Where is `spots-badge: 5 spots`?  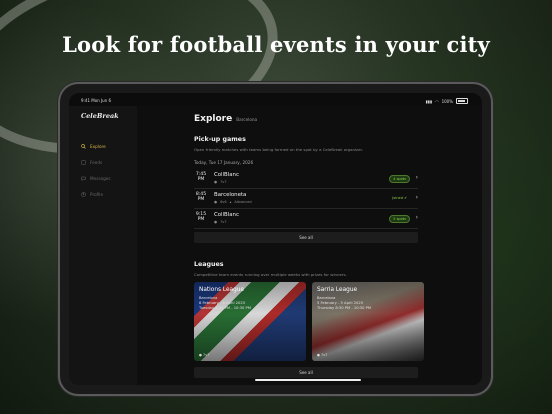
spots-badge: 5 spots is located at coordinates (399, 219).